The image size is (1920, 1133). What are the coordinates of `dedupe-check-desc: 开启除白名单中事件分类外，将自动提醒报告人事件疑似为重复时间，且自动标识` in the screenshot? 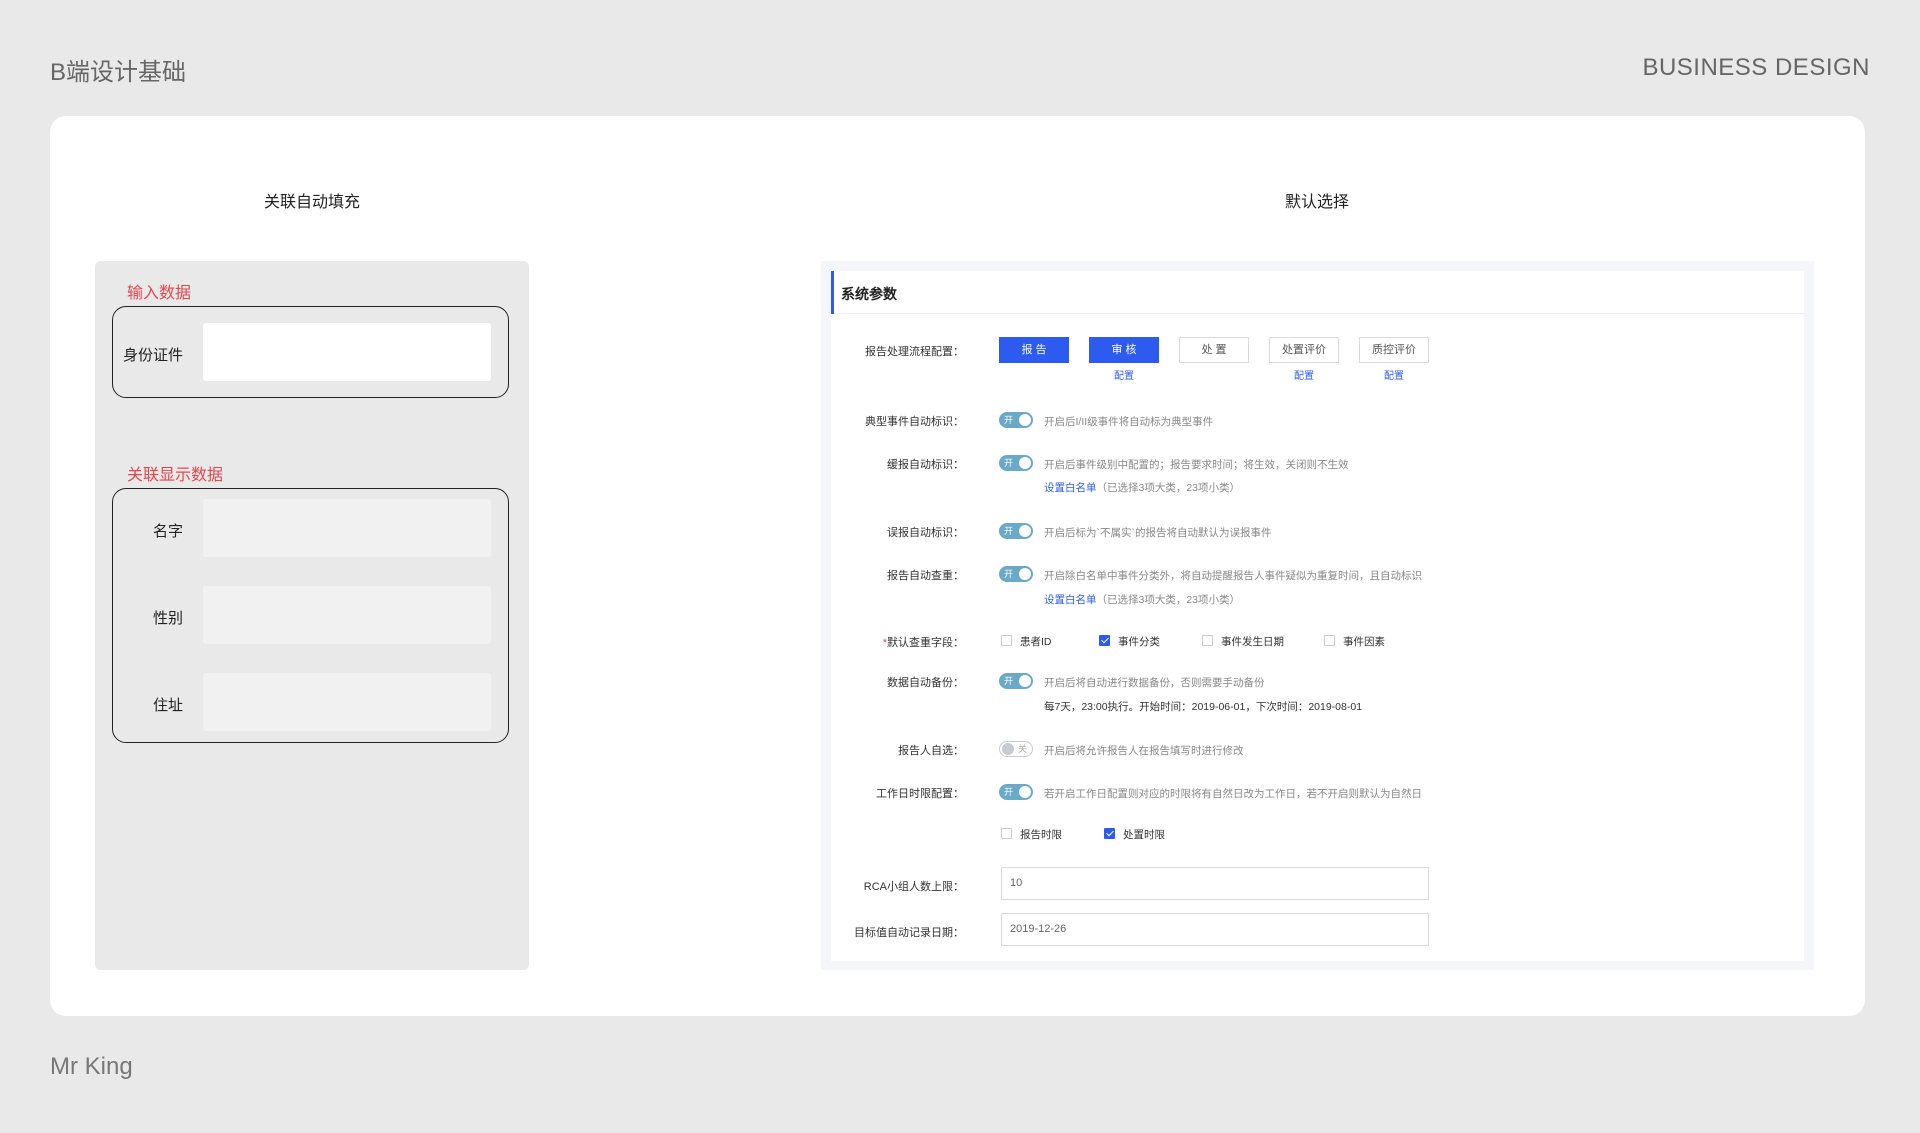 It's located at (1233, 576).